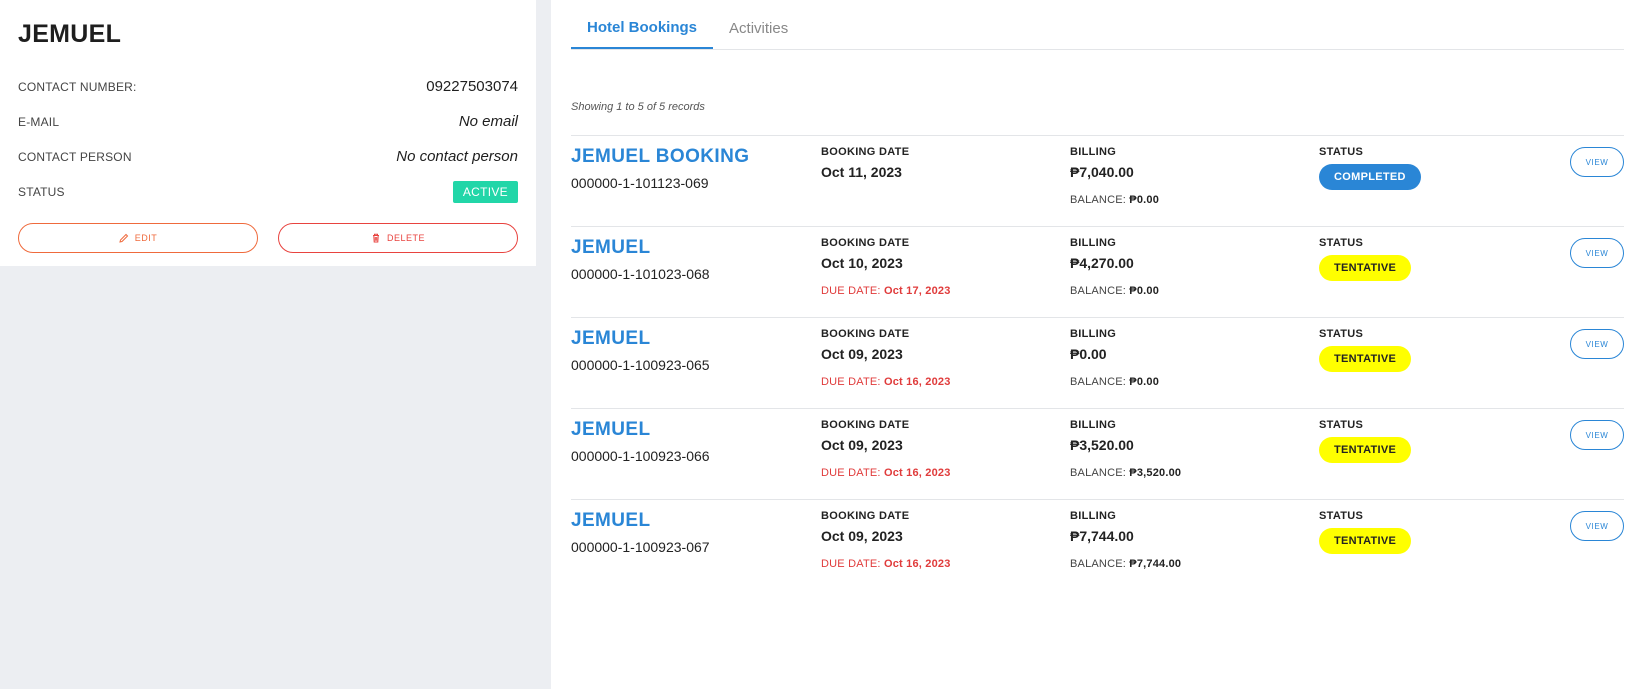 The image size is (1647, 689). I want to click on booking-identity: JEMUEL 000000-1-100923-067, so click(640, 532).